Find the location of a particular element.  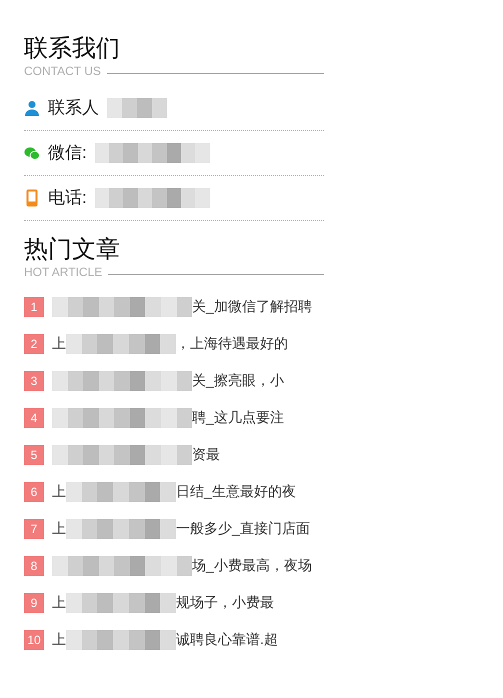

section-subtitle: HOT ARTICLE is located at coordinates (63, 272).